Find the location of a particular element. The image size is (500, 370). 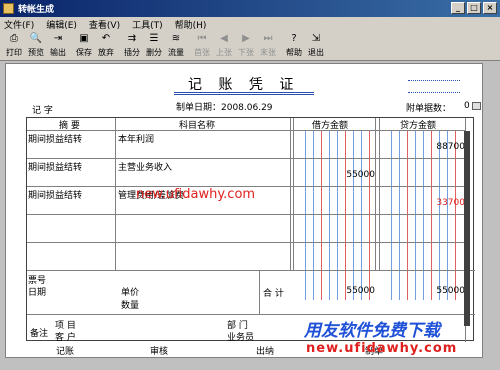

next-voucher-button: ▶ 下张 is located at coordinates (246, 45).